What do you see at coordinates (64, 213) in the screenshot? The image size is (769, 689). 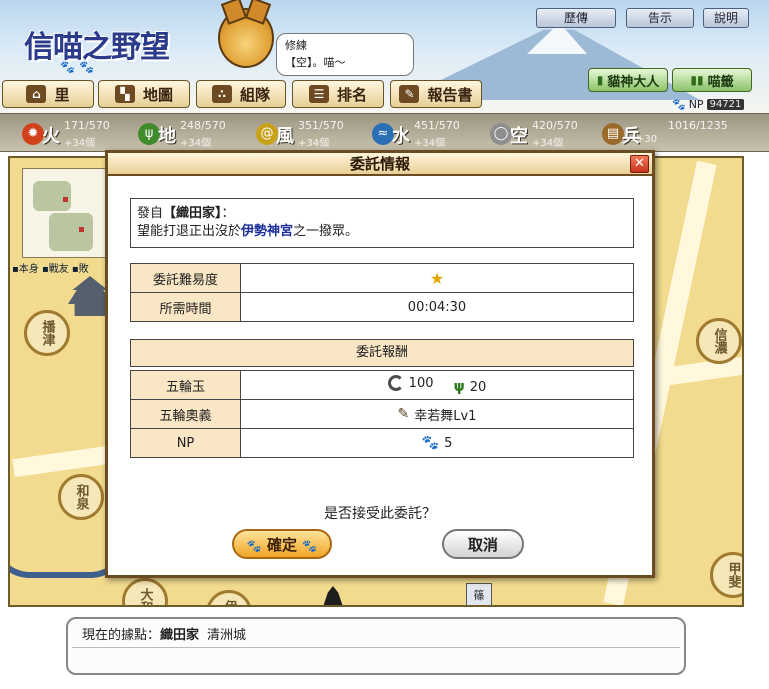 I see `minimap` at bounding box center [64, 213].